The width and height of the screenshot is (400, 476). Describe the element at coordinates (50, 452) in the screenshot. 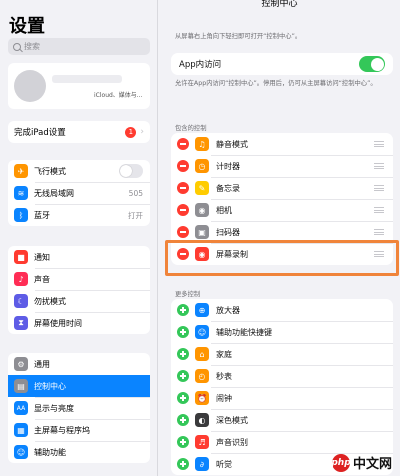

I see `sidebar-item-label: 辅助功能` at that location.